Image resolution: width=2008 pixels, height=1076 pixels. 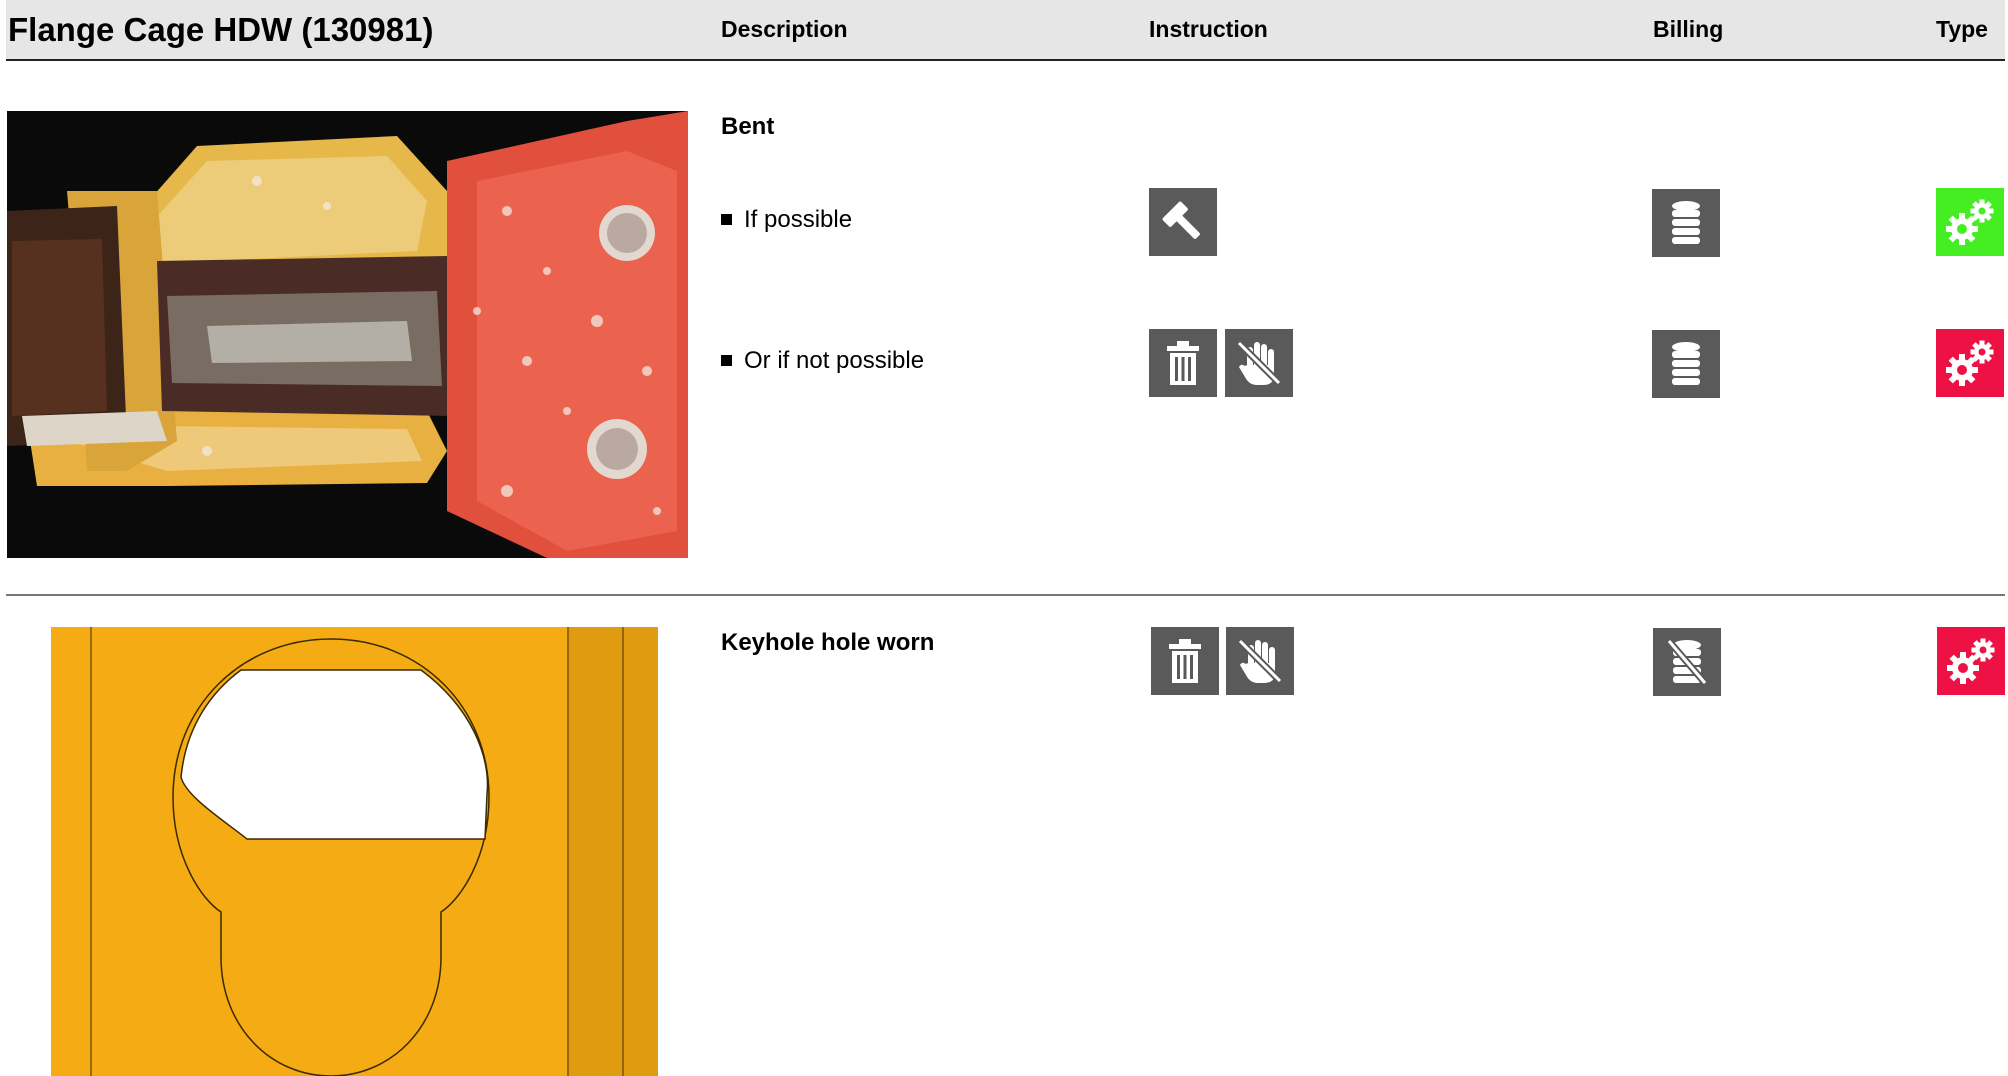 What do you see at coordinates (1688, 29) in the screenshot?
I see `column-header-billing: Billing` at bounding box center [1688, 29].